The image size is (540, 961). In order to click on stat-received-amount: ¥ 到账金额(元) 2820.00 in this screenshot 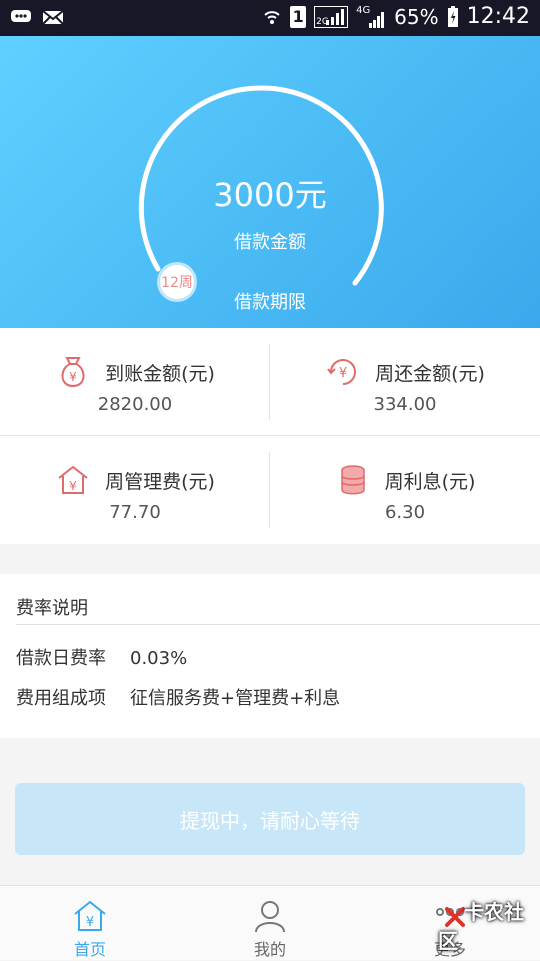, I will do `click(135, 382)`.